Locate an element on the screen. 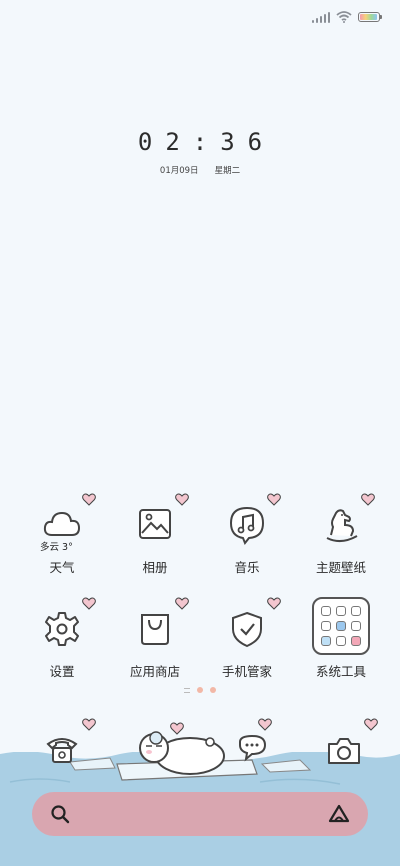 The width and height of the screenshot is (400, 866). page-indicator is located at coordinates (200, 690).